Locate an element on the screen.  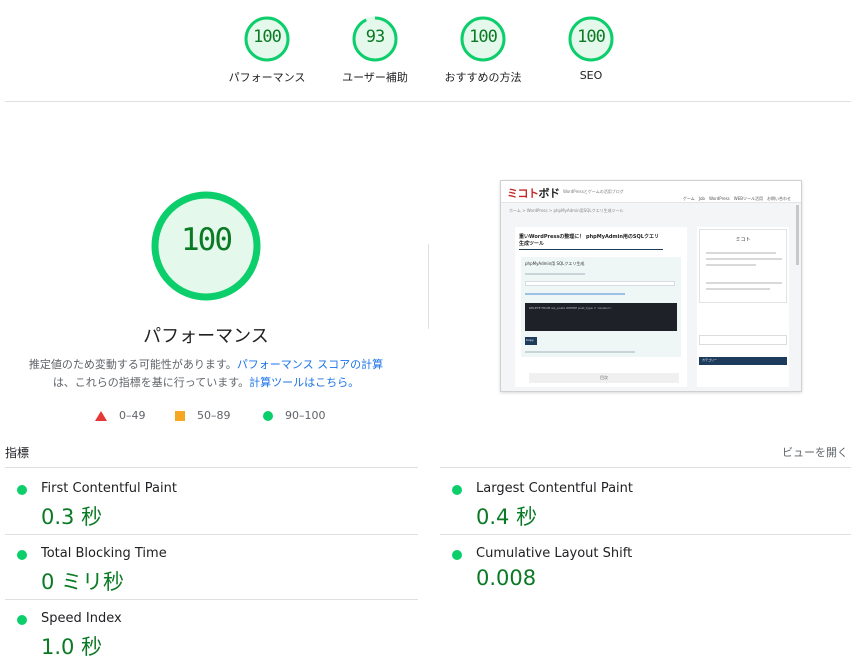
thumb-copy-button: Copy is located at coordinates (531, 341).